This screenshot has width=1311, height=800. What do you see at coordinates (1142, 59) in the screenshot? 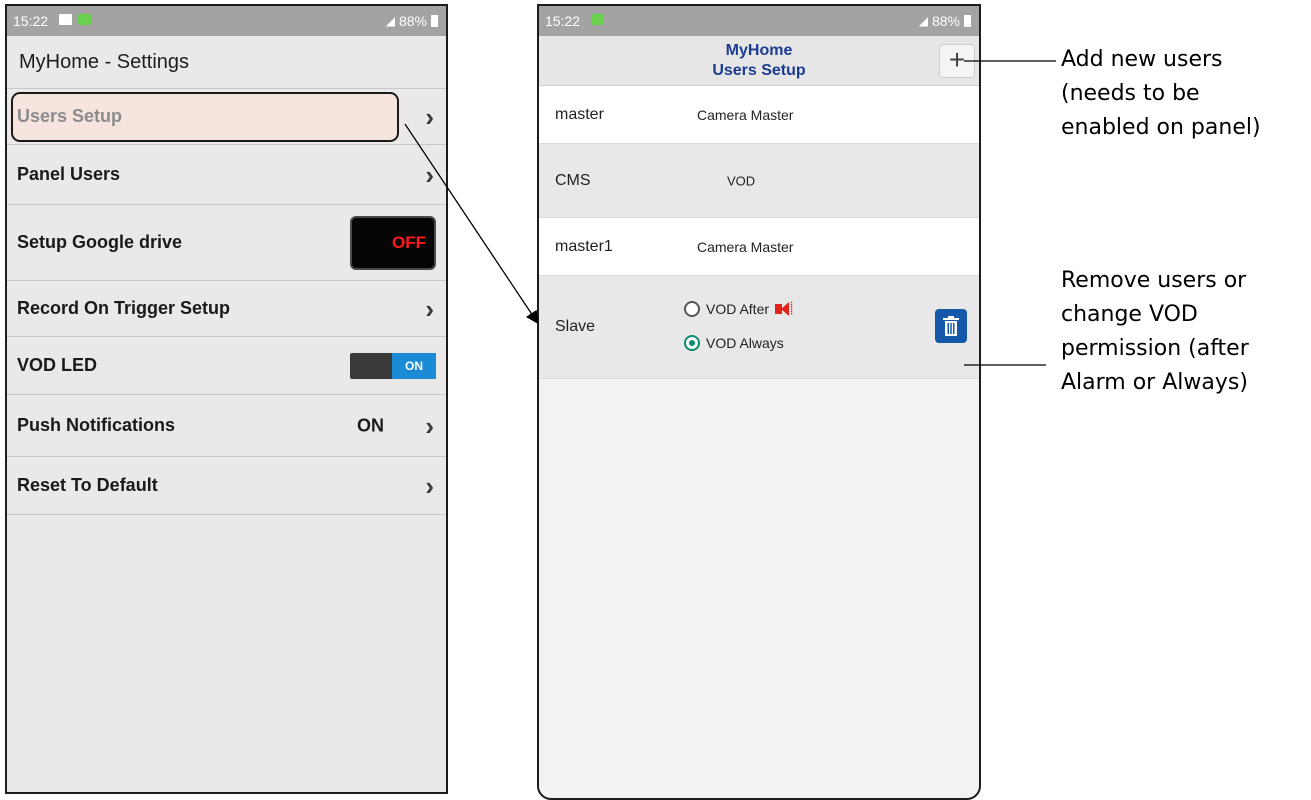
I see `annotation-line: Add new users` at bounding box center [1142, 59].